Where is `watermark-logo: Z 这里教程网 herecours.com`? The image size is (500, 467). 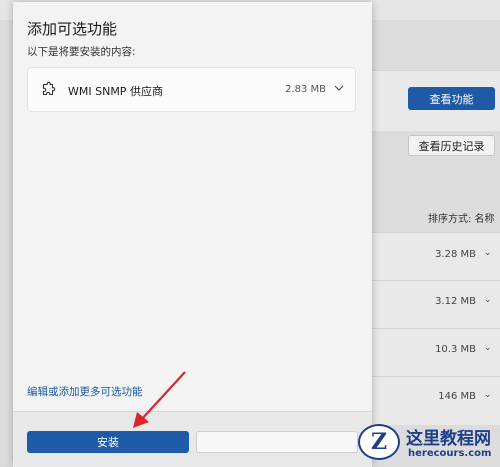
watermark-logo: Z 这里教程网 herecours.com is located at coordinates (425, 442).